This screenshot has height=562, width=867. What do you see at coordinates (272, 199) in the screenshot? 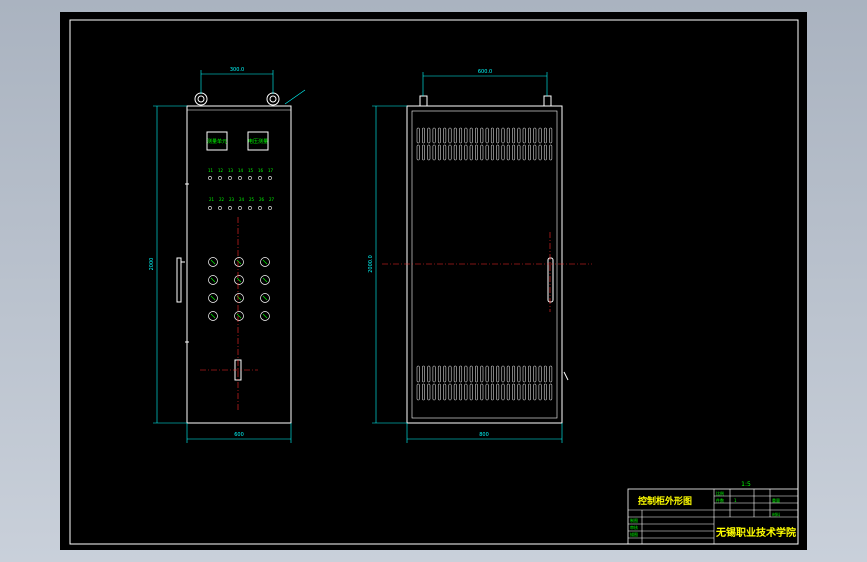
I see `row-label: 27` at bounding box center [272, 199].